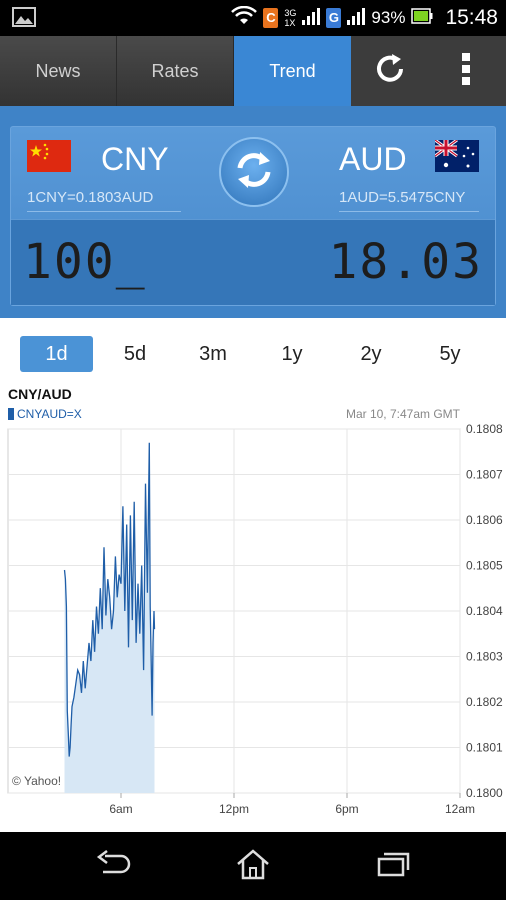 Image resolution: width=506 pixels, height=900 pixels. What do you see at coordinates (484, 793) in the screenshot?
I see `y-tick-label: 0.1800` at bounding box center [484, 793].